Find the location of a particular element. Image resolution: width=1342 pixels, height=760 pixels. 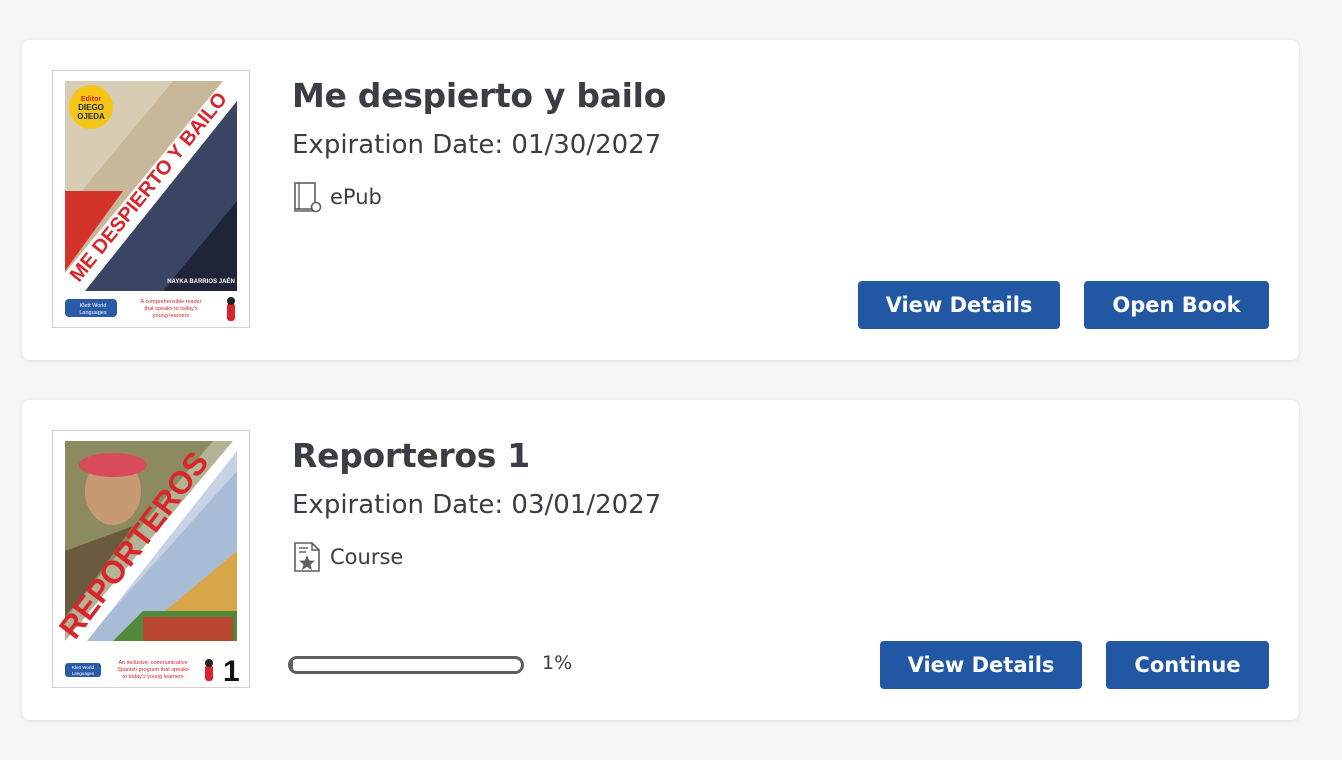

svg-text: Spanish program that speaks is located at coordinates (153, 670).